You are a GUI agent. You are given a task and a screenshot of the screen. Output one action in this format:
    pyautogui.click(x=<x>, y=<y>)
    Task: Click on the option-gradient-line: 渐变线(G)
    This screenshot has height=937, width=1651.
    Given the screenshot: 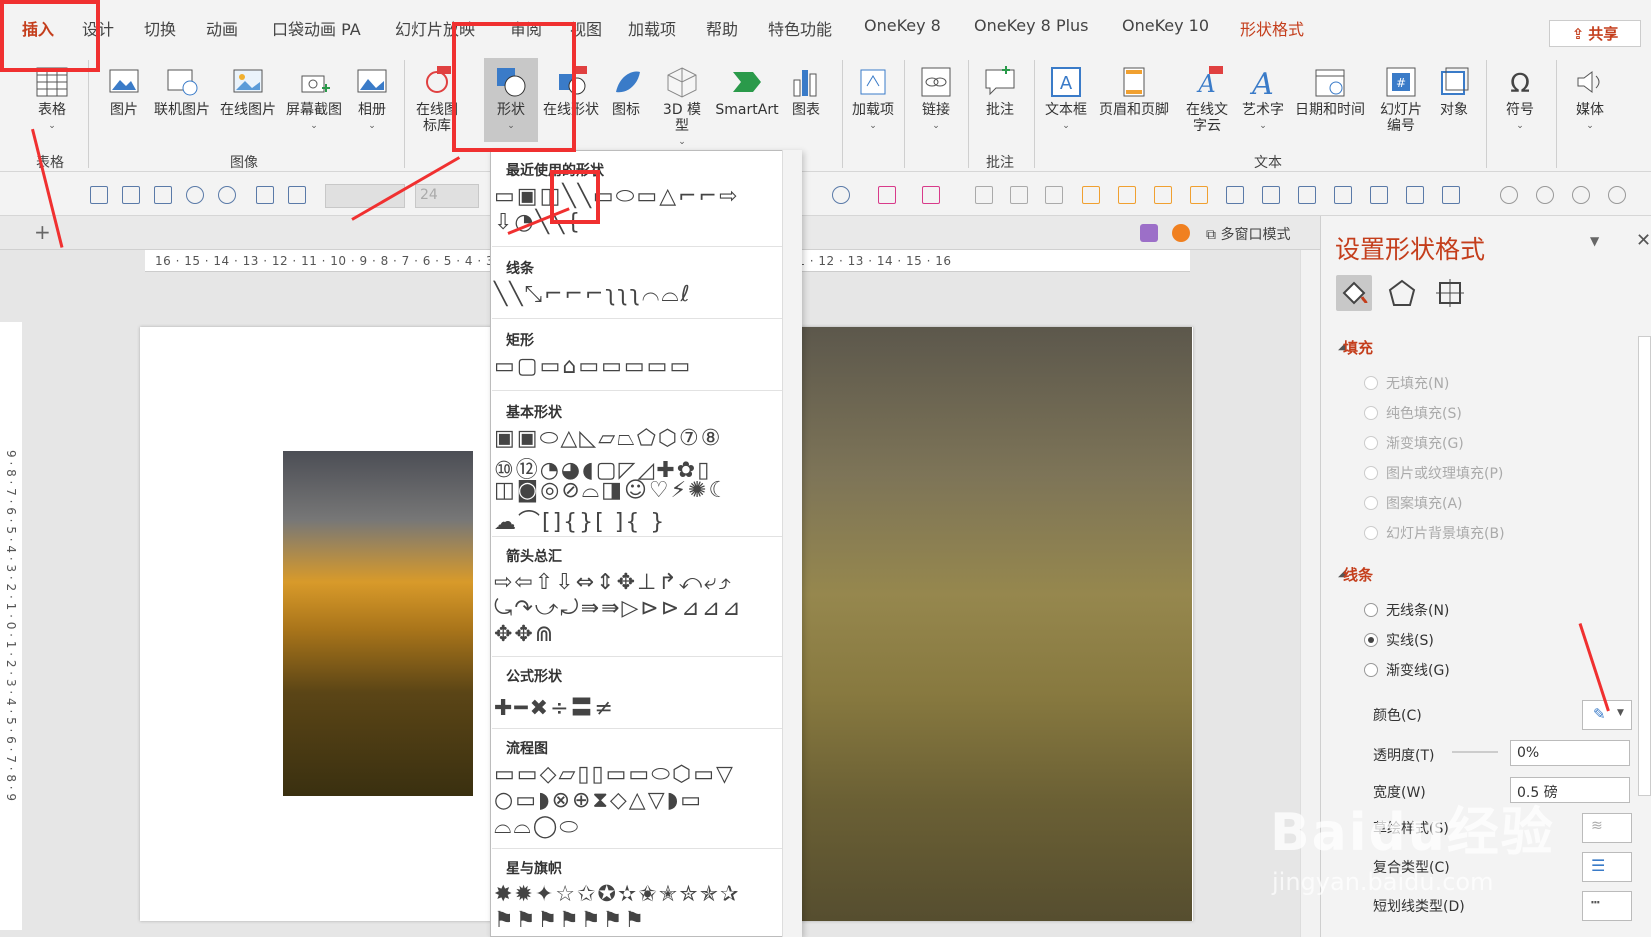 What is the action you would take?
    pyautogui.click(x=1418, y=670)
    